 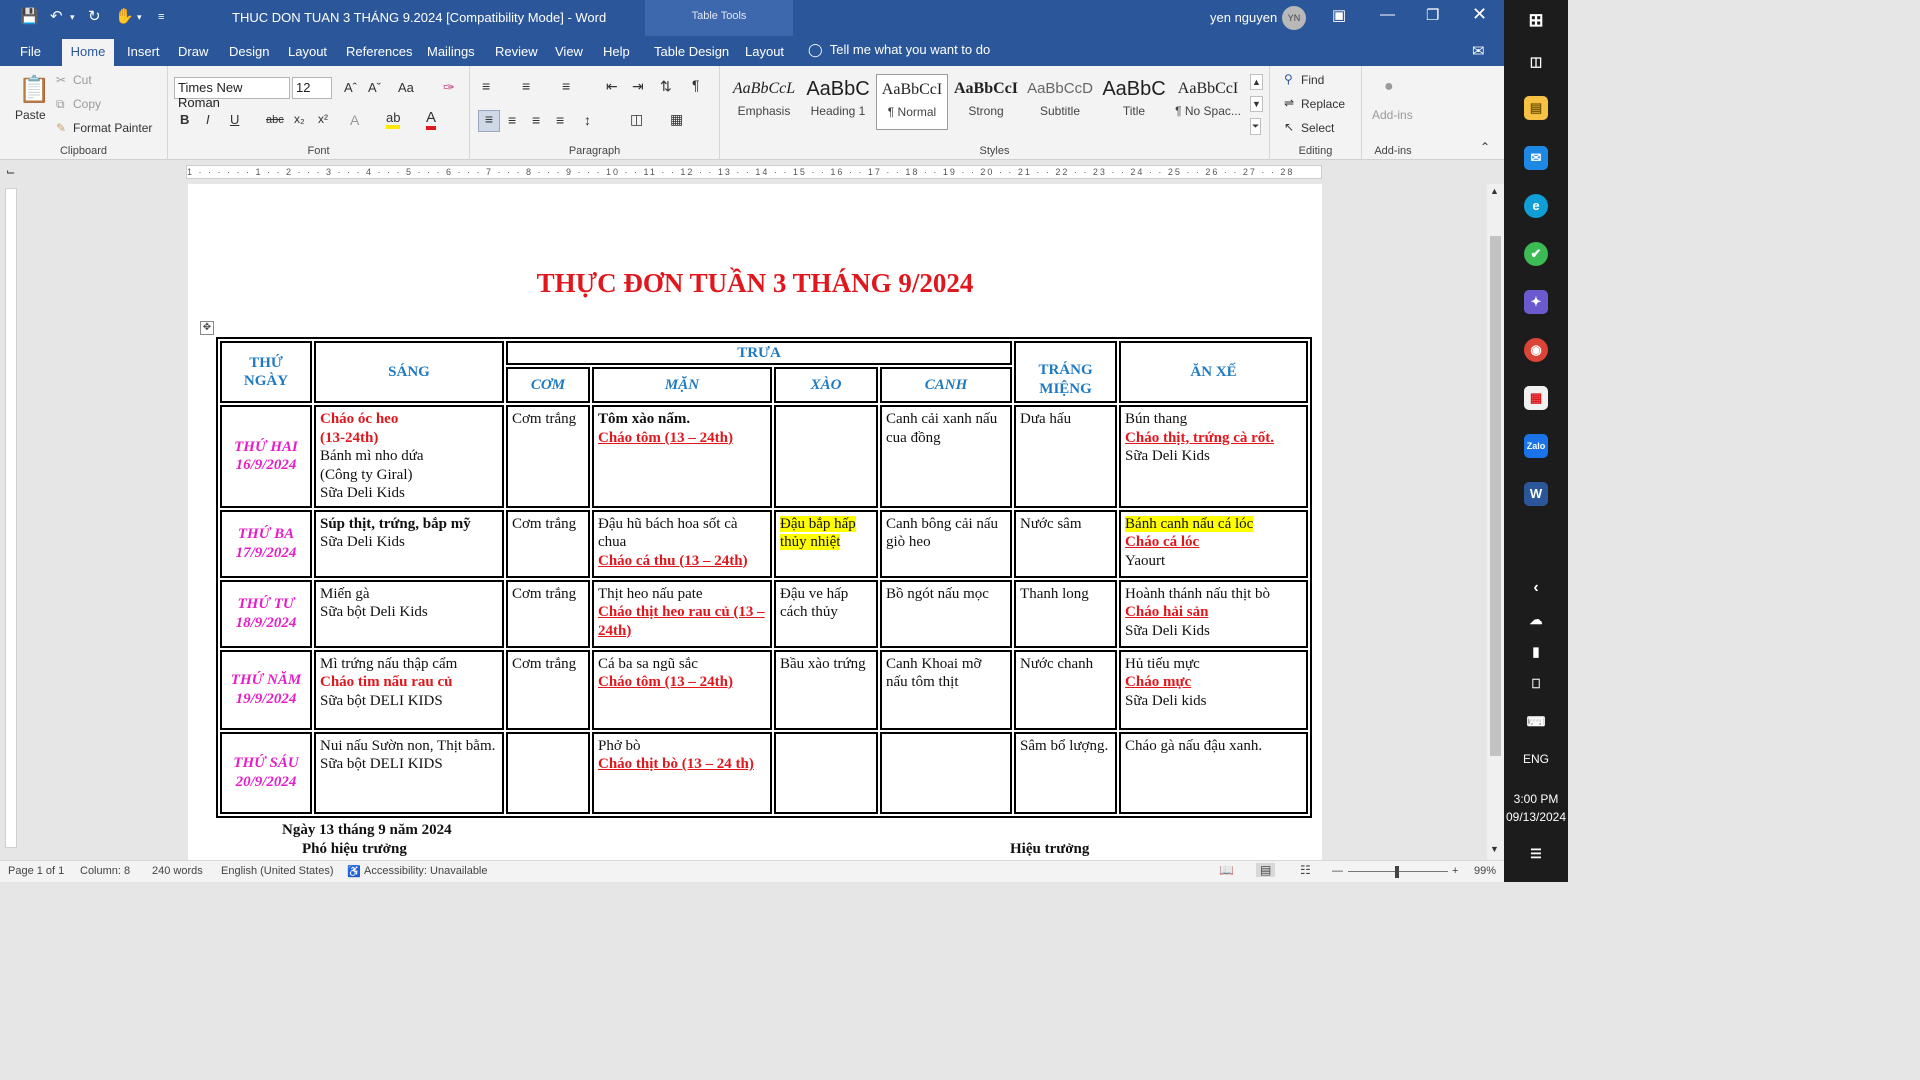 What do you see at coordinates (266, 689) in the screenshot?
I see `day-cell: THỨ NĂM 19/9/2024` at bounding box center [266, 689].